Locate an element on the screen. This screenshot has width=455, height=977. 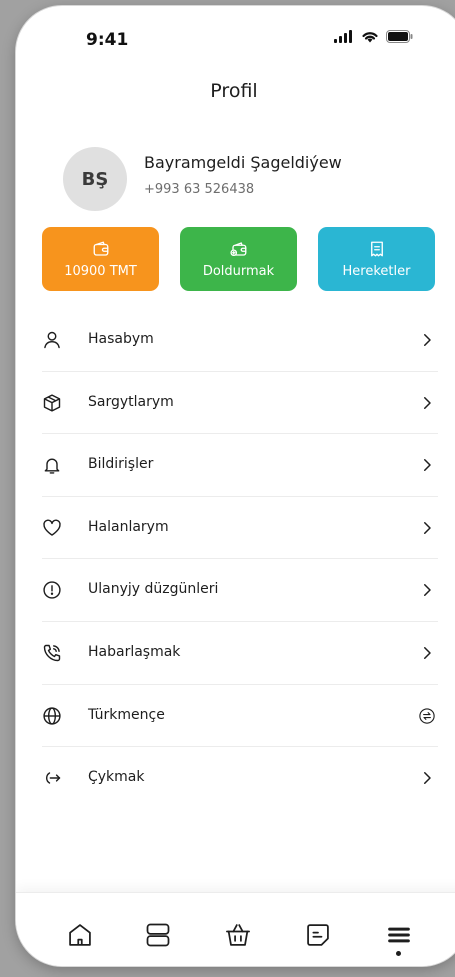
menu-item-terms: Ulanyjy düzgünleri is located at coordinates (240, 590).